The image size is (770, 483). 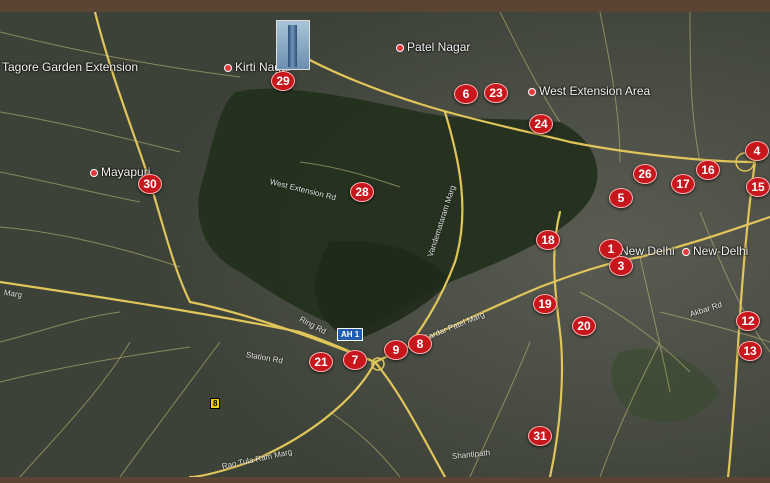 I want to click on project-building-thumbnail, so click(x=293, y=45).